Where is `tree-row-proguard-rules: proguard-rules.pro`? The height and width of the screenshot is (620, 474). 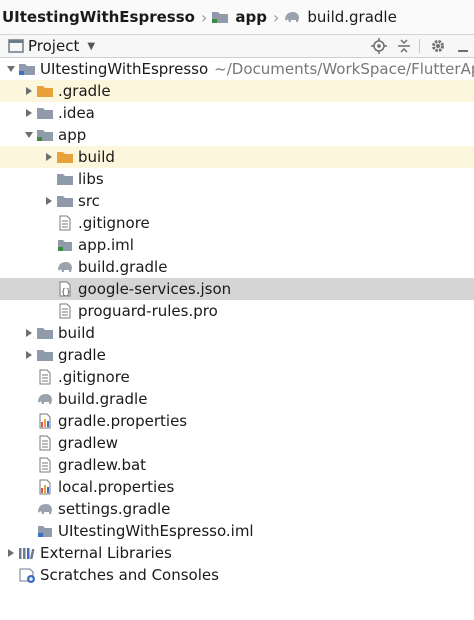
tree-row-proguard-rules: proguard-rules.pro is located at coordinates (237, 311).